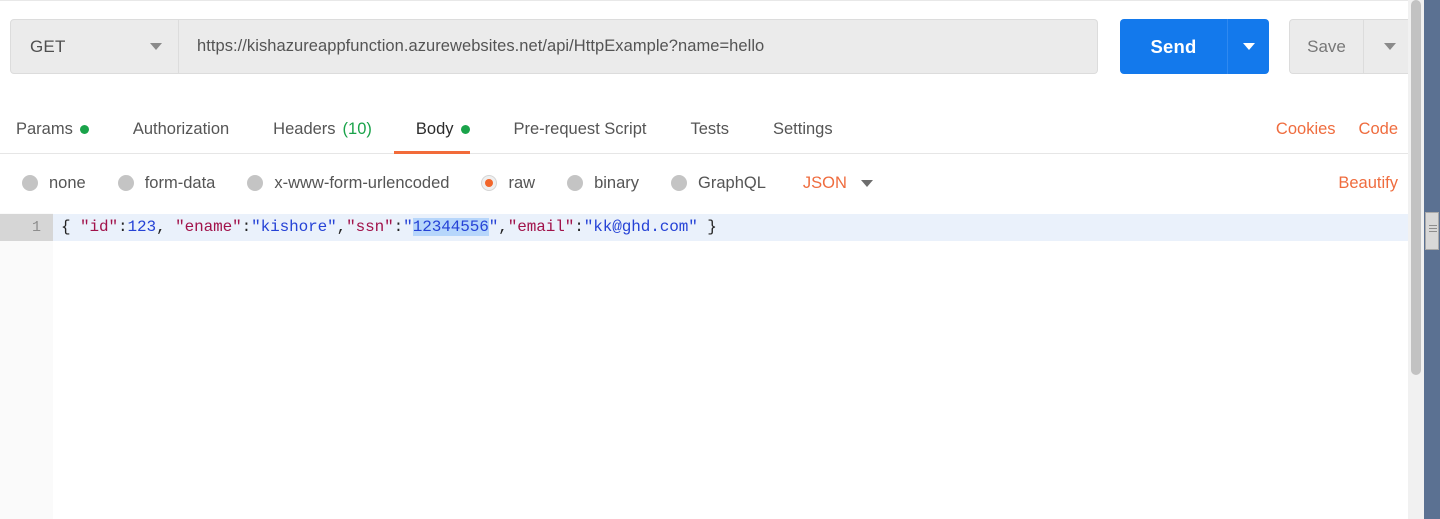 The image size is (1440, 519). I want to click on scrollbar-grip-icon, so click(1433, 228).